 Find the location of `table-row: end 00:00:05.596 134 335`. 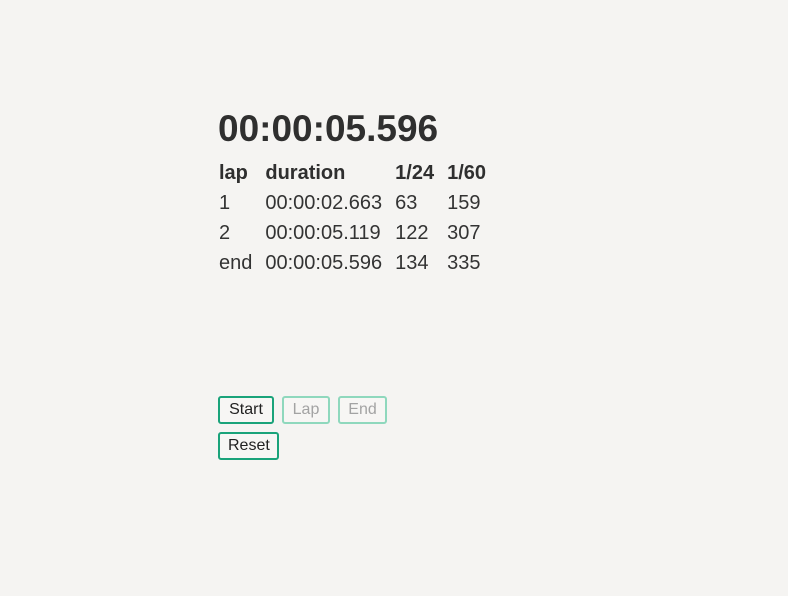

table-row: end 00:00:05.596 134 335 is located at coordinates (356, 263).